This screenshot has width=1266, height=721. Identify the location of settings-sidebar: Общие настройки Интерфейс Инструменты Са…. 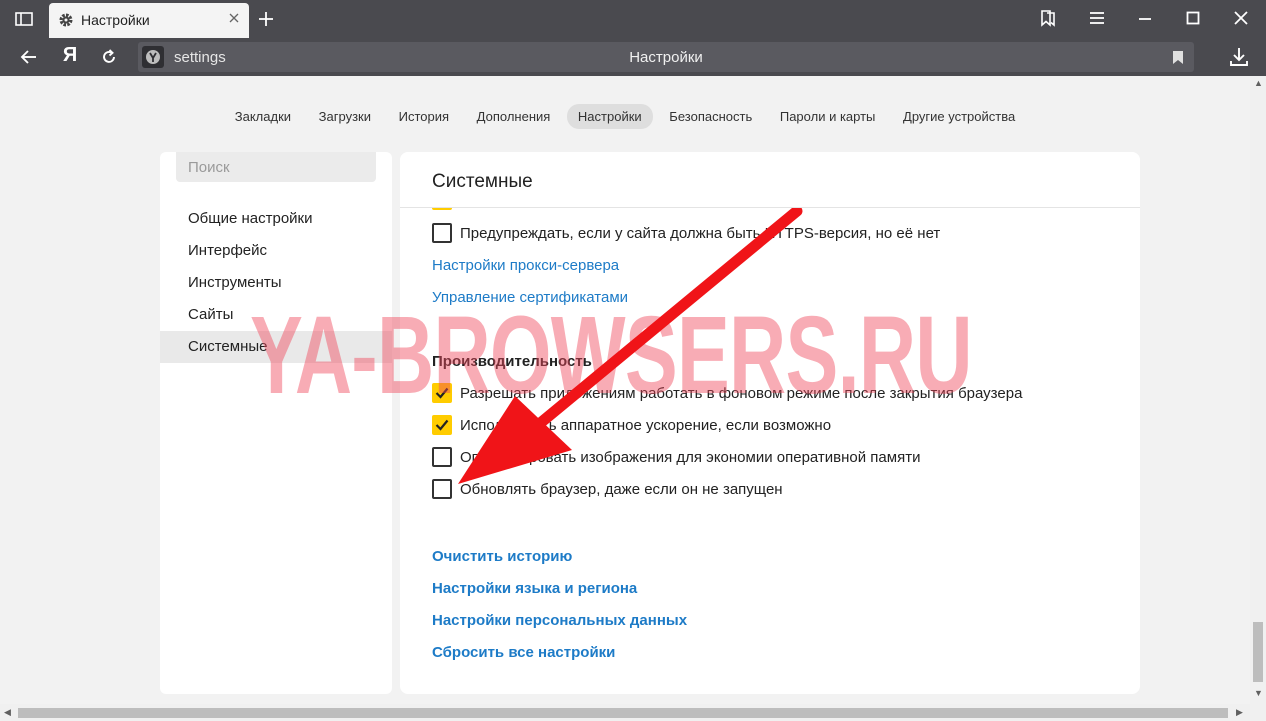
(276, 423).